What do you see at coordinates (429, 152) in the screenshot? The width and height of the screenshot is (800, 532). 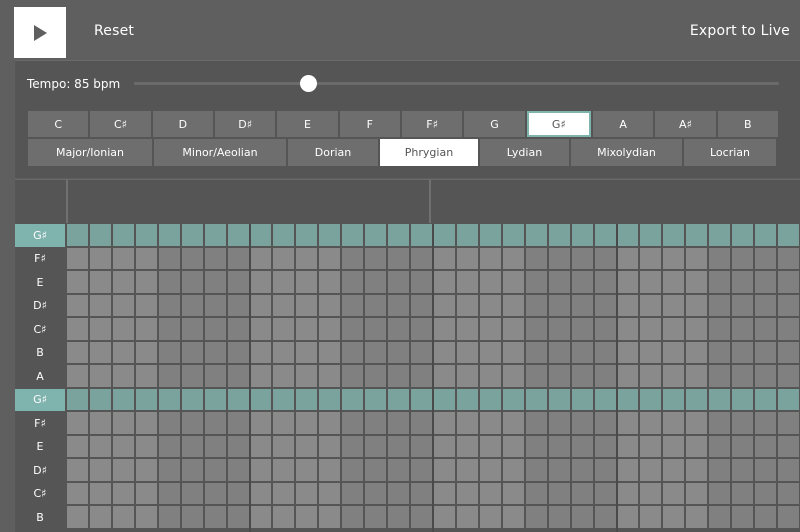 I see `mode-button: Phrygian` at bounding box center [429, 152].